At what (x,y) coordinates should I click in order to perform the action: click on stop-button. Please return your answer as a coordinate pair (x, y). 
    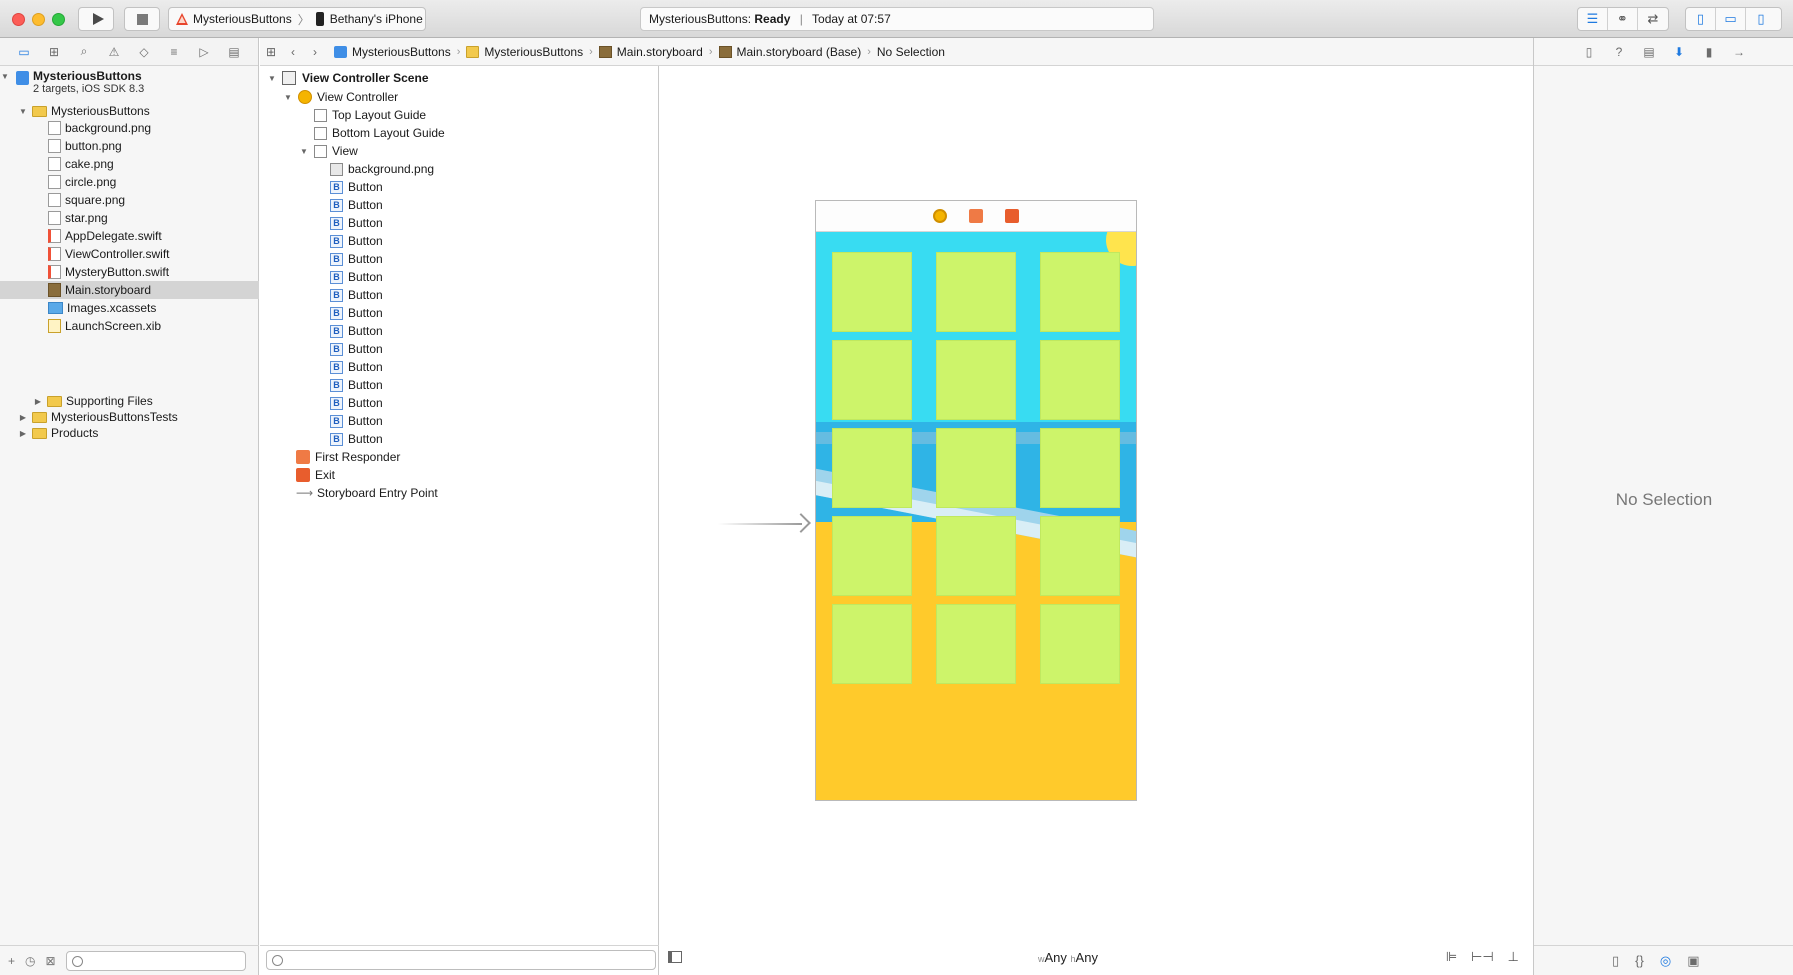
    Looking at the image, I should click on (142, 19).